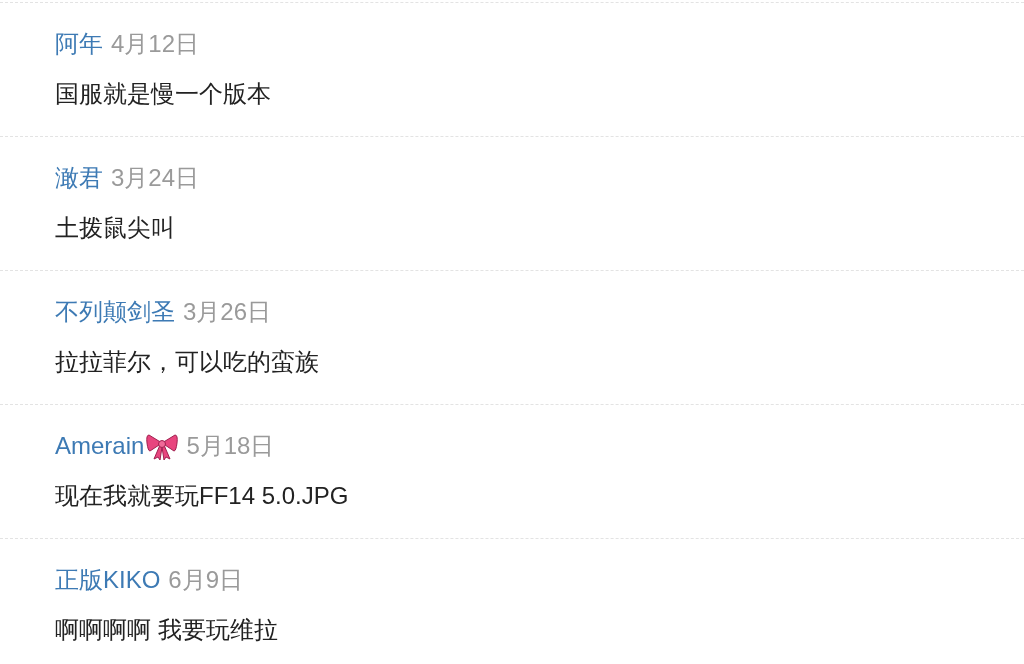  I want to click on comment-text: 国服就是慢一个版本, so click(163, 94).